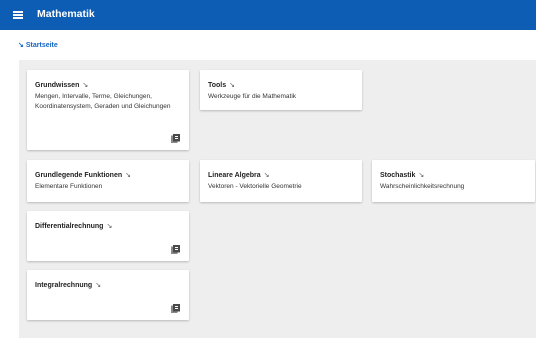  I want to click on app-title: Mathematik, so click(66, 14).